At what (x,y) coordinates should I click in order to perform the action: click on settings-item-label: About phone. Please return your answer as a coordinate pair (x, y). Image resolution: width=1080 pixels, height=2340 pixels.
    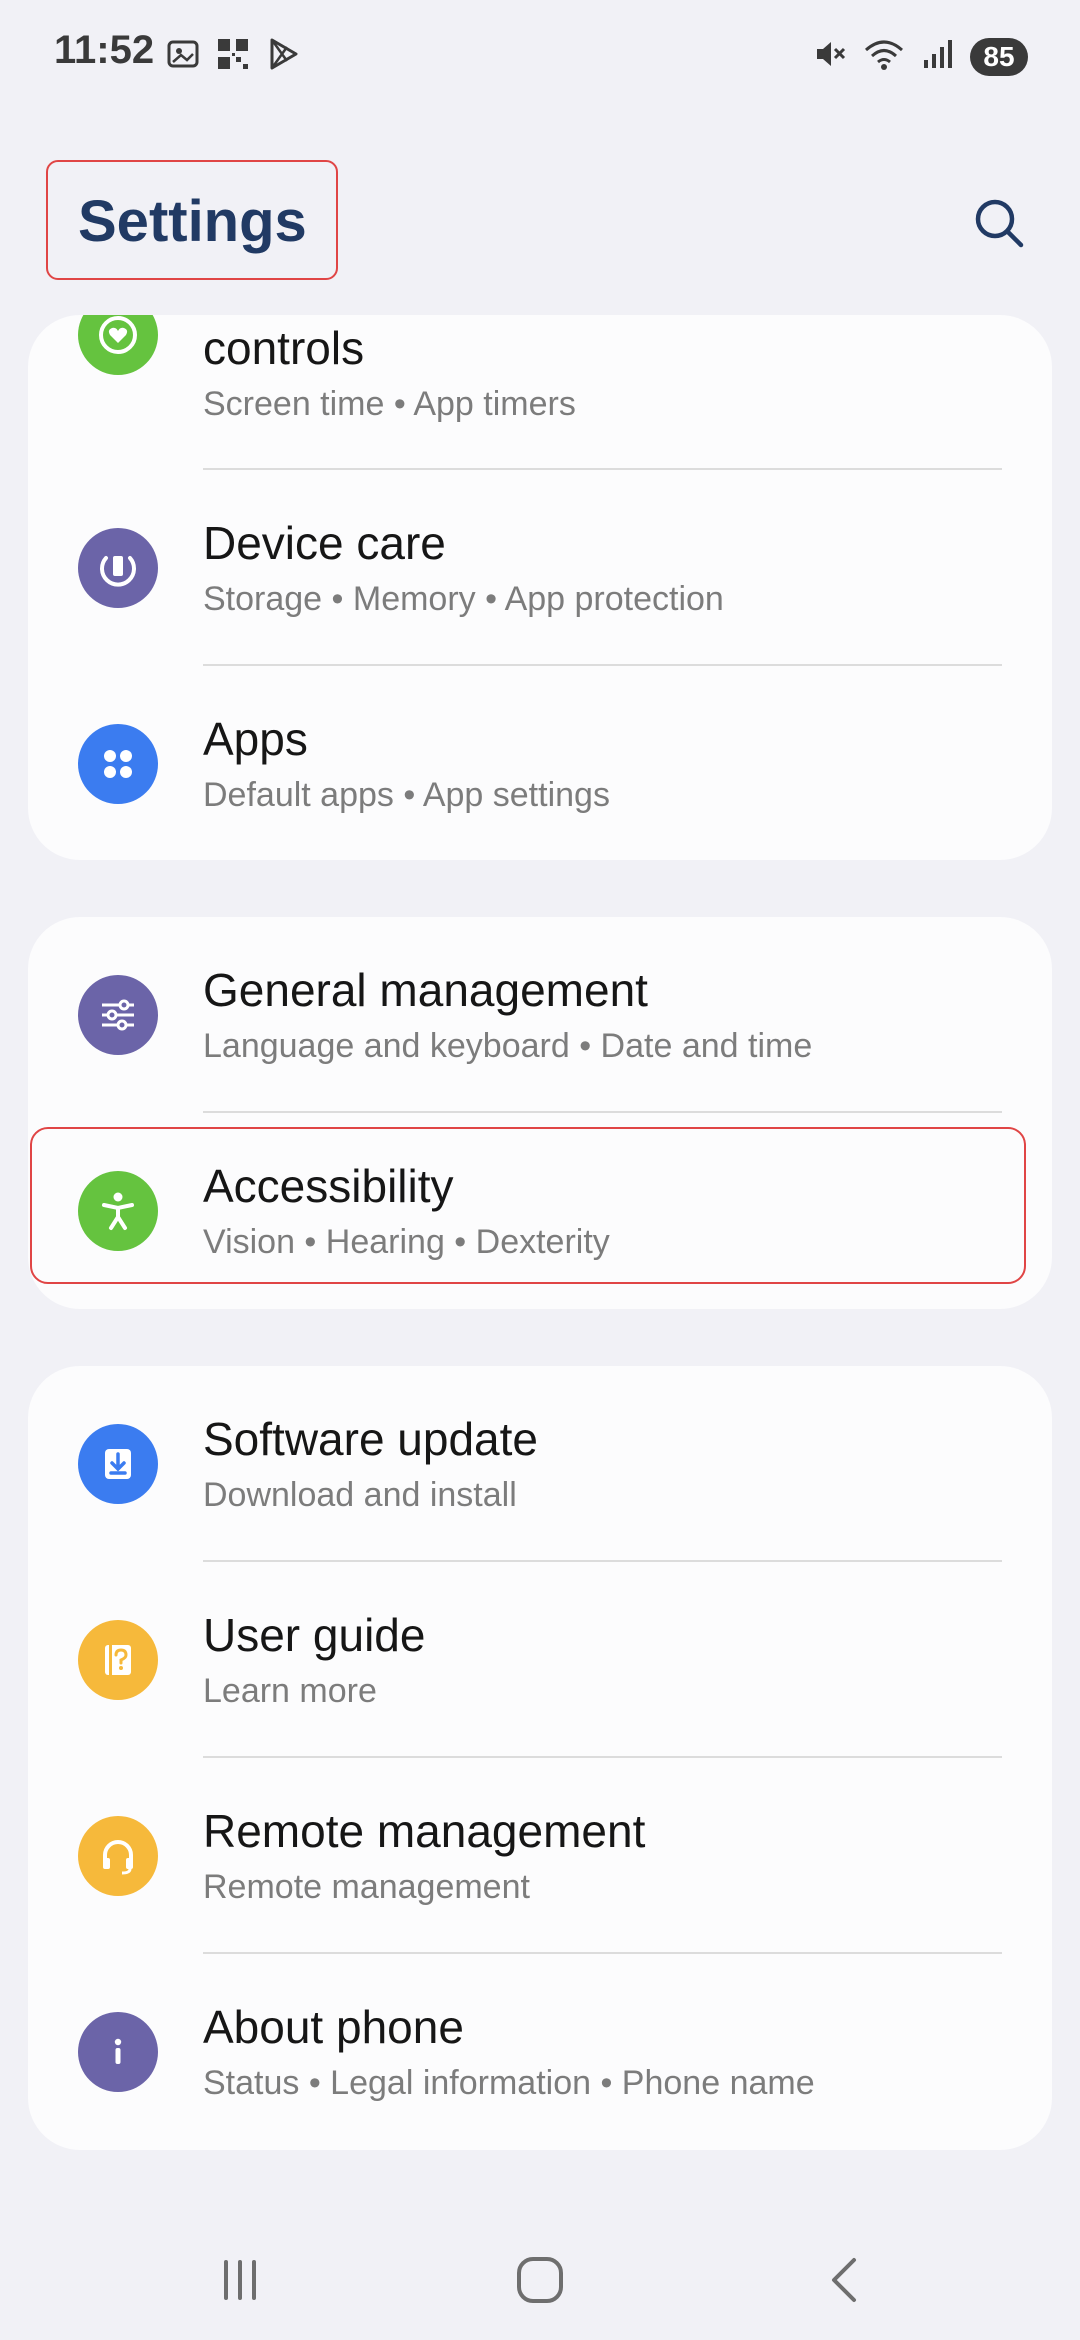
    Looking at the image, I should click on (333, 2027).